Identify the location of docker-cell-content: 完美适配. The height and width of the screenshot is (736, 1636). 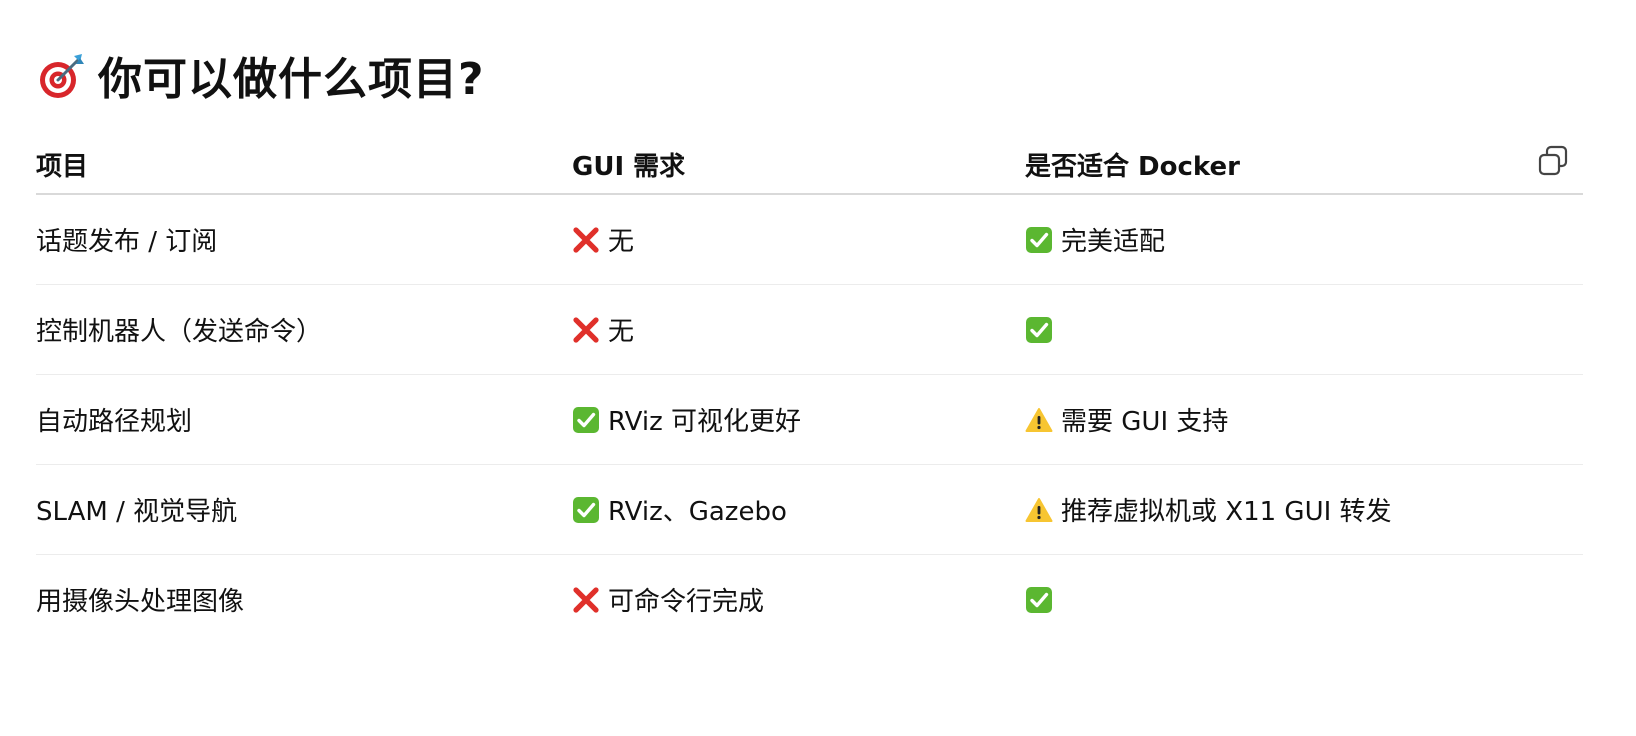
(1304, 239).